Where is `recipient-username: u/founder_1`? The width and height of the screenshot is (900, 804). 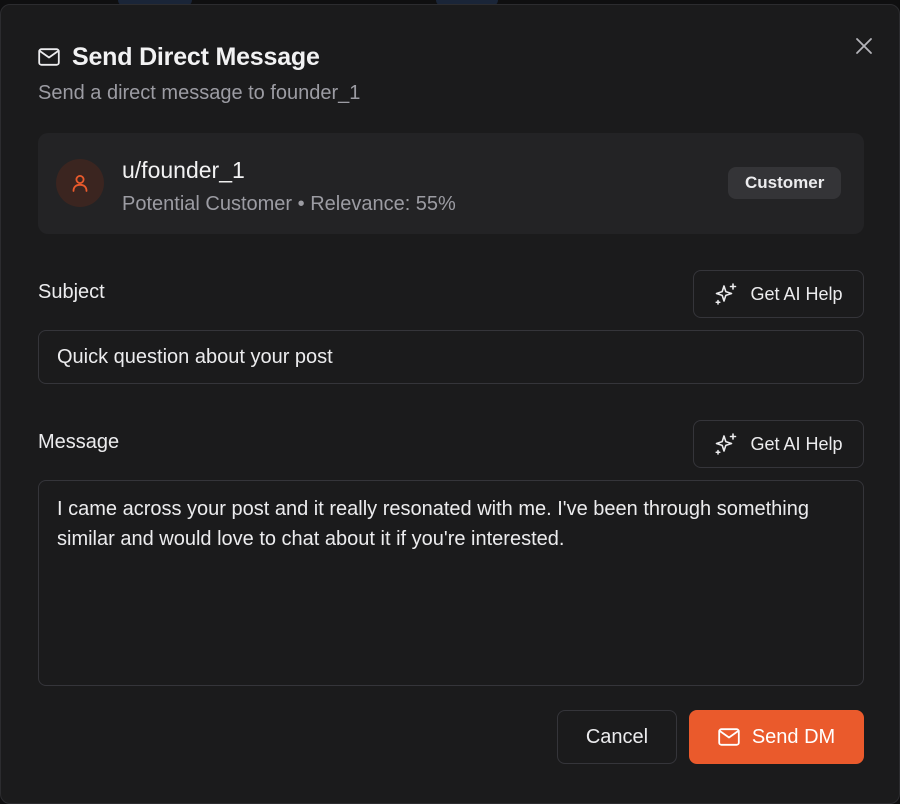 recipient-username: u/founder_1 is located at coordinates (183, 170).